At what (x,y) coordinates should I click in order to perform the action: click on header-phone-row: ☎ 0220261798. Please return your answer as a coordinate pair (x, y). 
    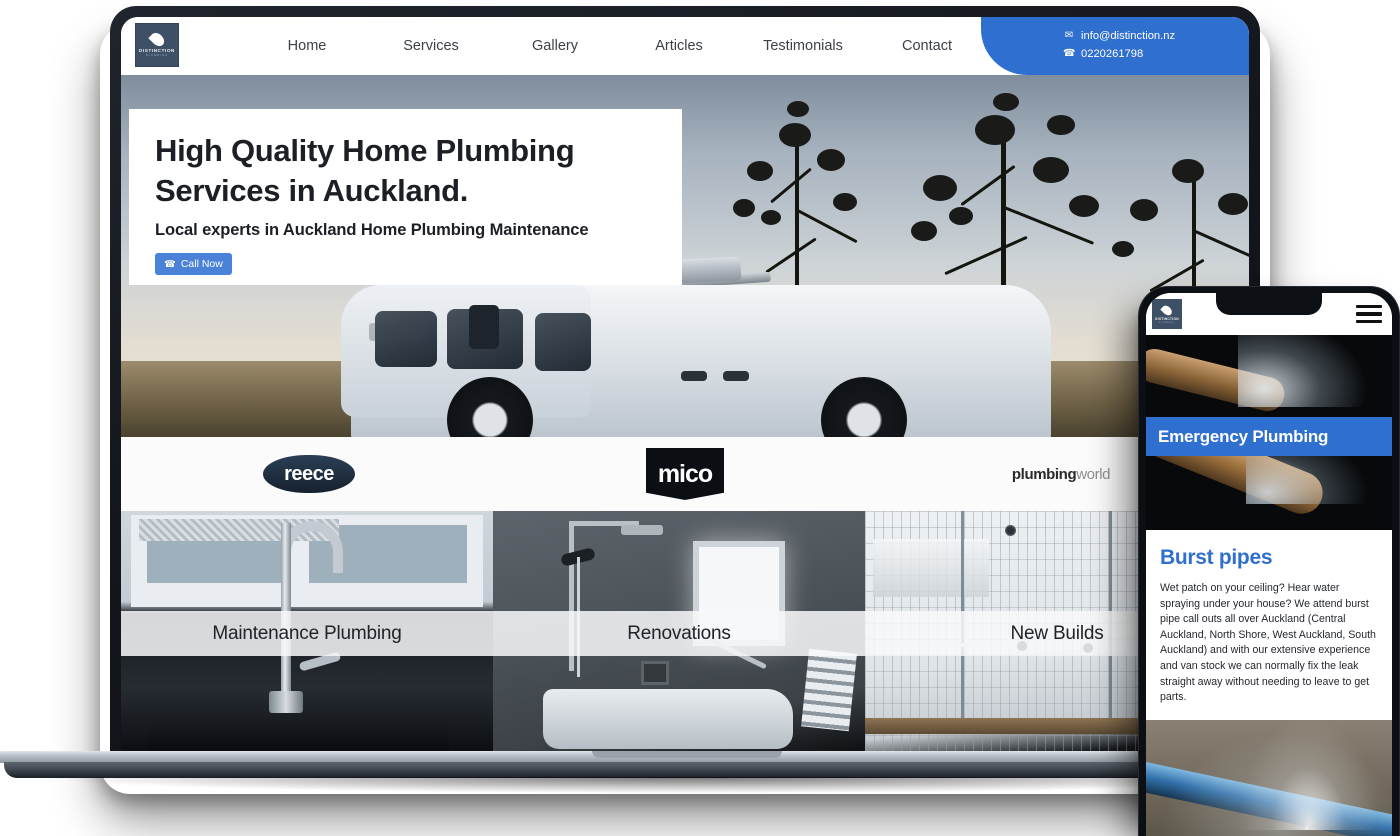
    Looking at the image, I should click on (1156, 54).